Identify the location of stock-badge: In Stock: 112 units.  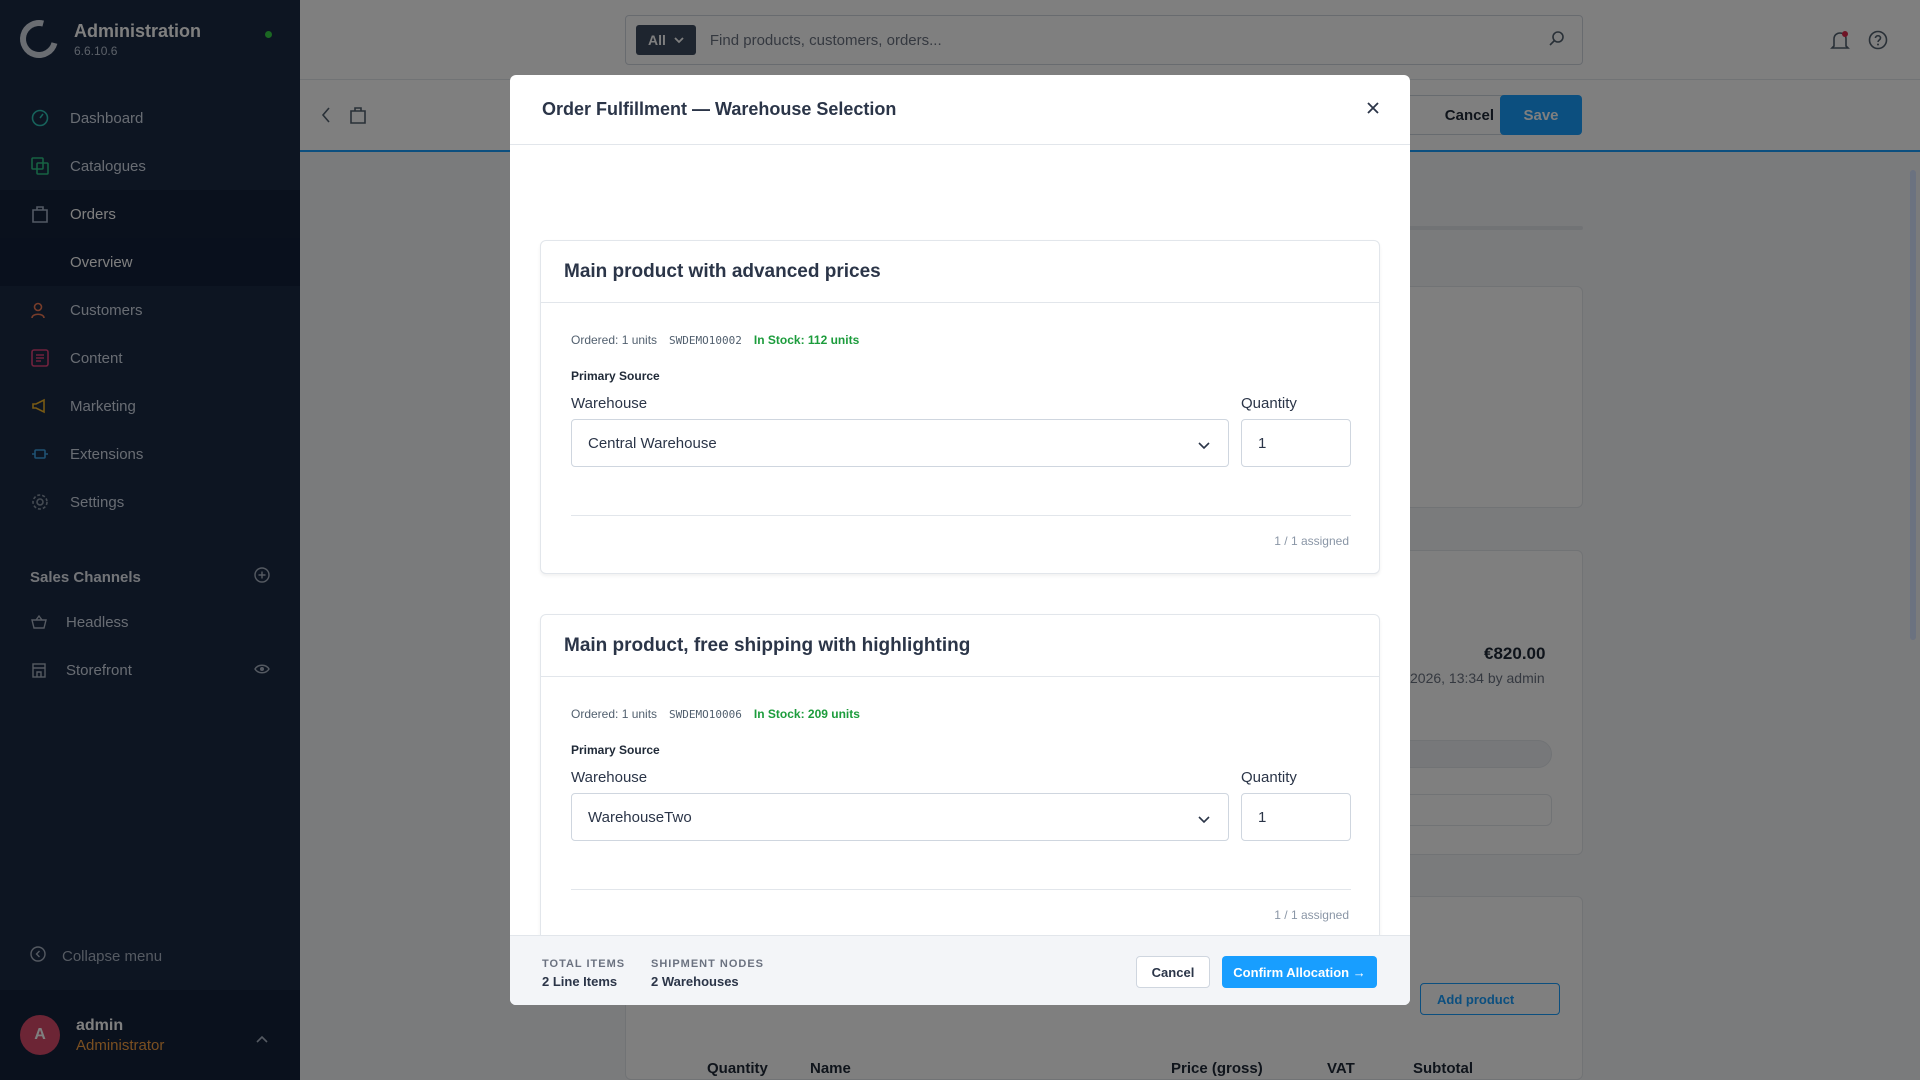
(806, 340).